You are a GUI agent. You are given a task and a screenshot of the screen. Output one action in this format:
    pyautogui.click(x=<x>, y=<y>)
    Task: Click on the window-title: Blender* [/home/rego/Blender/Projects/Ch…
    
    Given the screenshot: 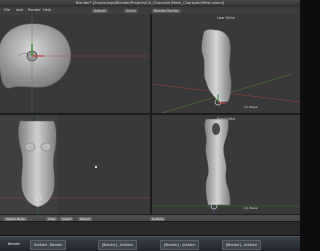 What is the action you would take?
    pyautogui.click(x=150, y=3)
    